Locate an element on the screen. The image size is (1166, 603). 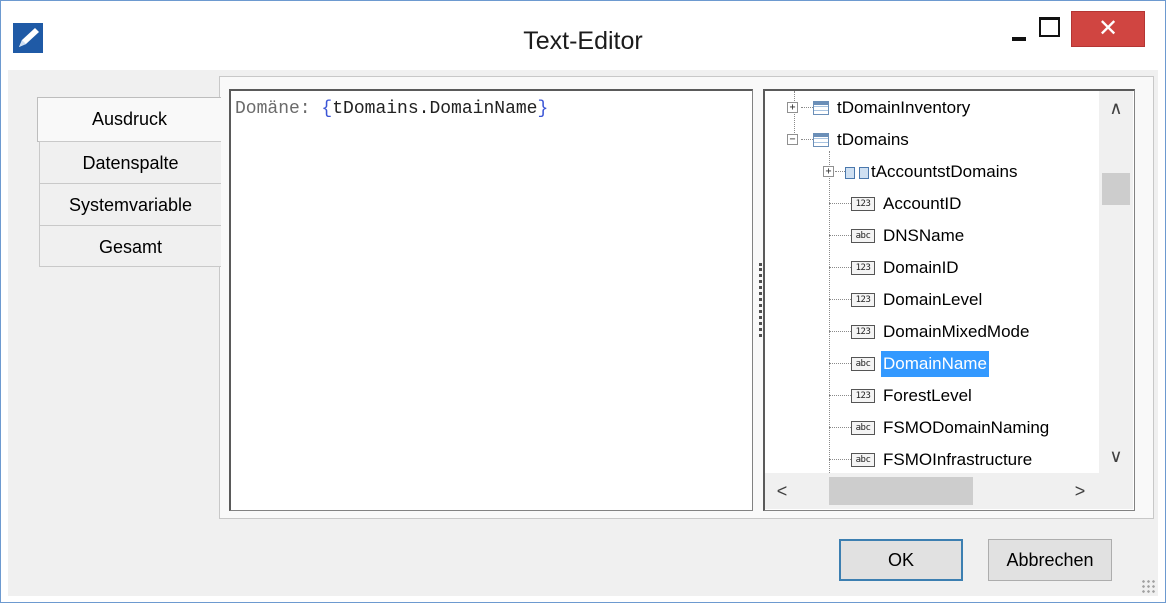
tree-item-label: AccountID is located at coordinates (922, 203).